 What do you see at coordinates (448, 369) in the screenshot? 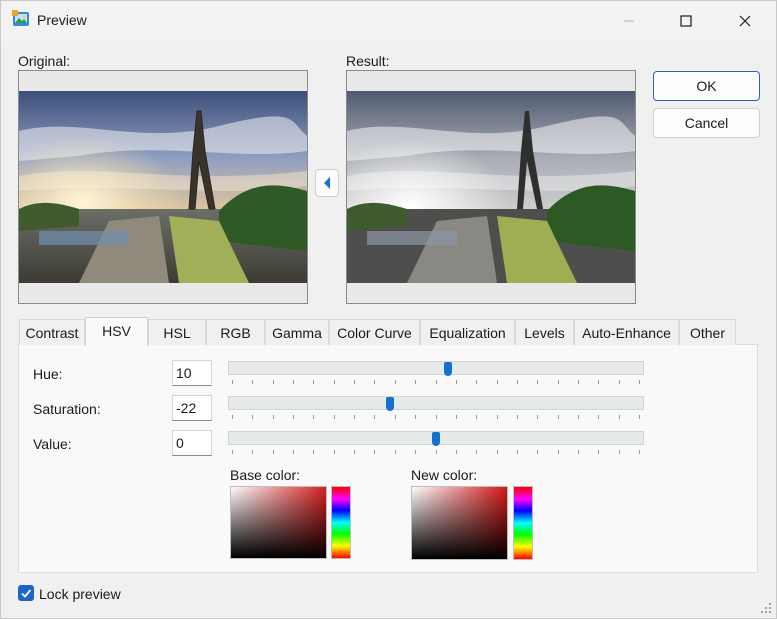
I see `hue-slider-thumb` at bounding box center [448, 369].